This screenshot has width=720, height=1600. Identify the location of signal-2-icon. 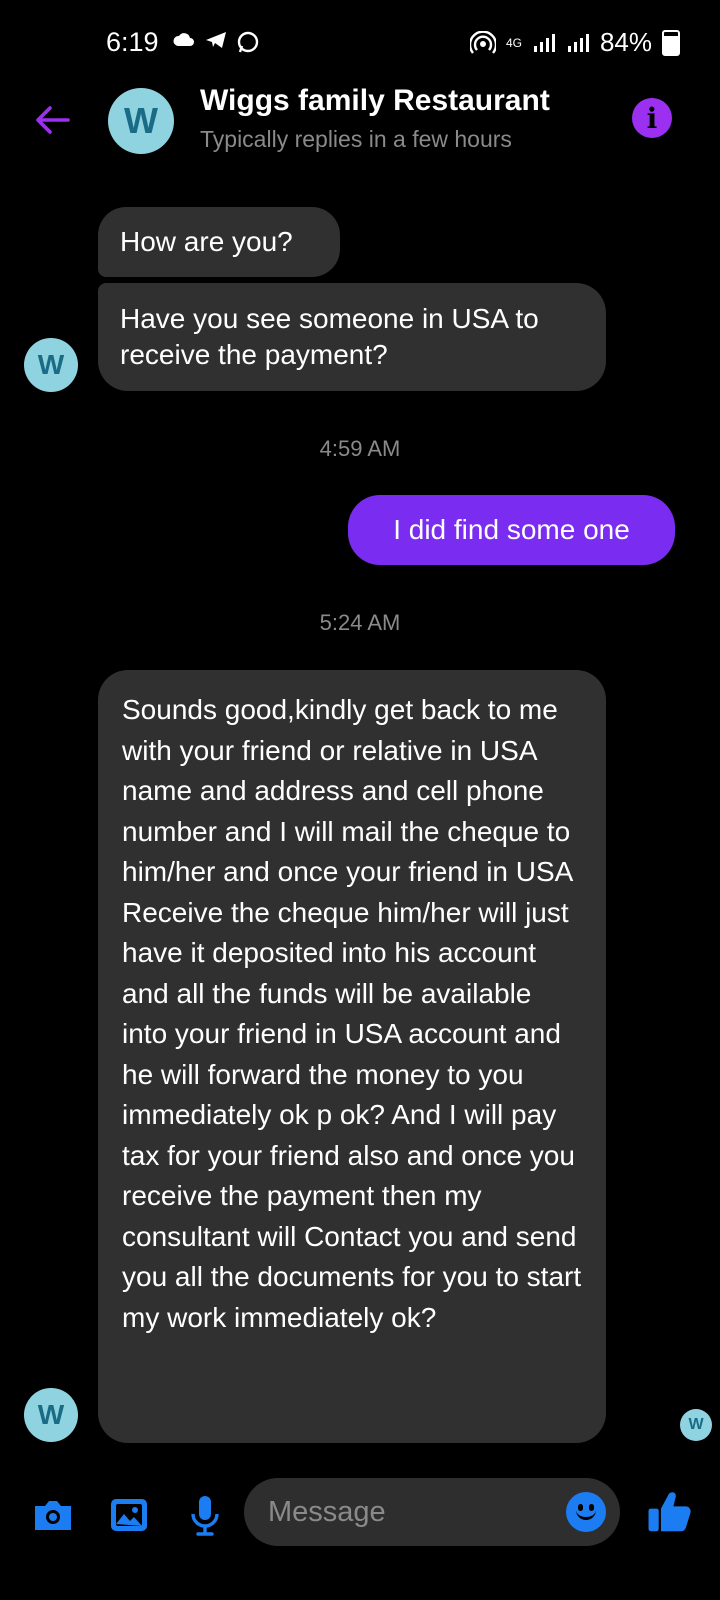
(578, 42).